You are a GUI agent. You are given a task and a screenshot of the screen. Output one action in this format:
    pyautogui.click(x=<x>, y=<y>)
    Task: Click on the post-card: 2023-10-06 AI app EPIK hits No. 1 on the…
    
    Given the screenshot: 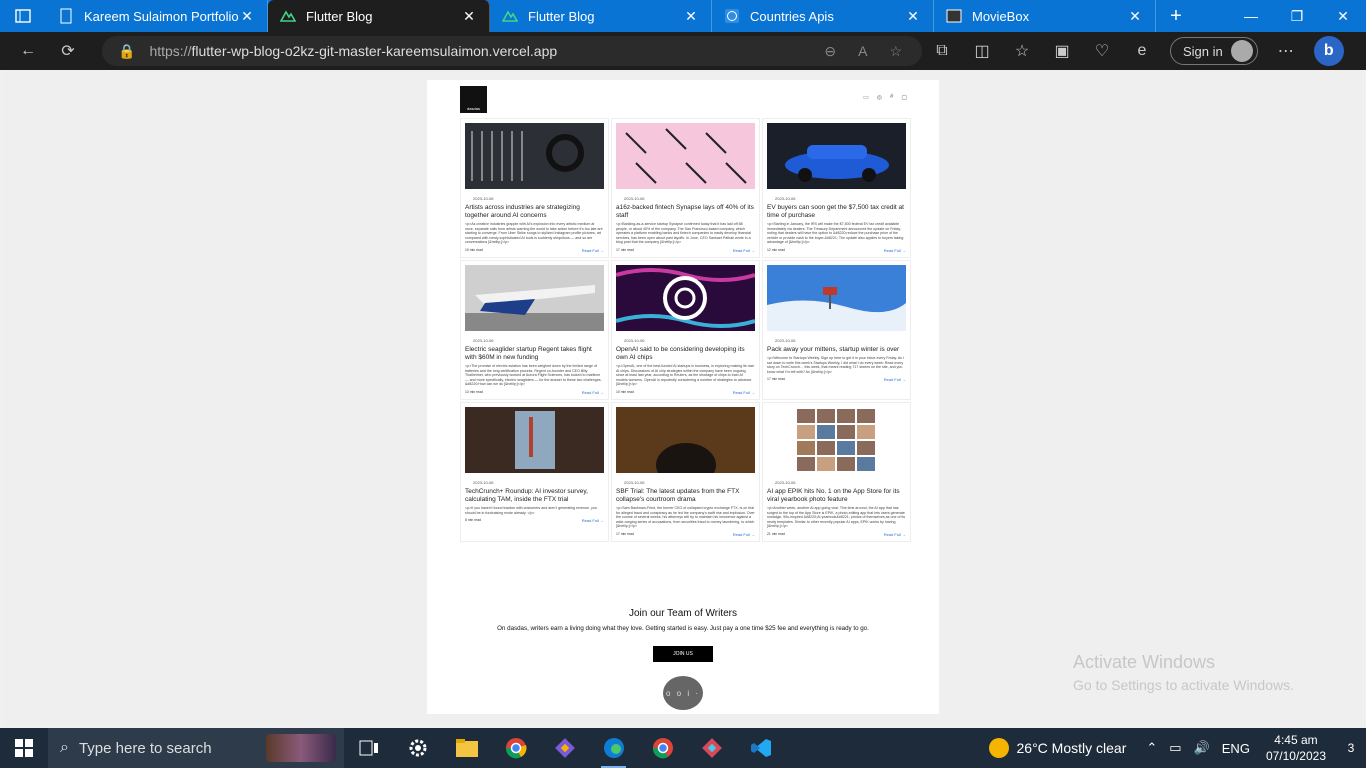 What is the action you would take?
    pyautogui.click(x=836, y=471)
    